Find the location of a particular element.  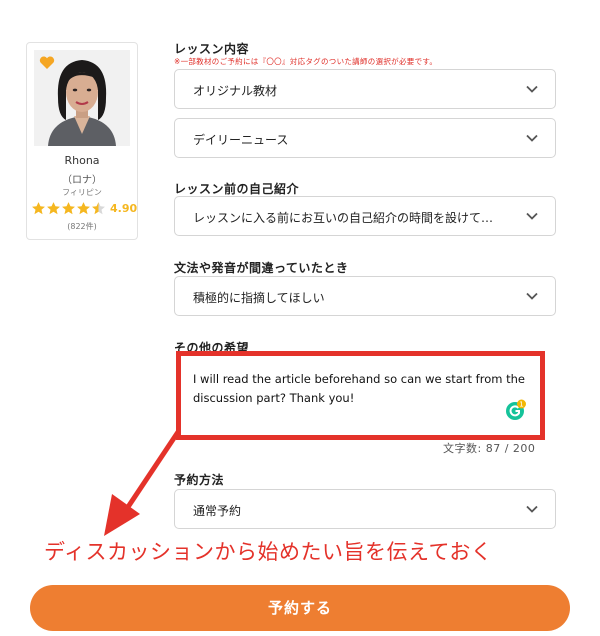

booking-method-select-value: 通常予約 is located at coordinates (217, 511).